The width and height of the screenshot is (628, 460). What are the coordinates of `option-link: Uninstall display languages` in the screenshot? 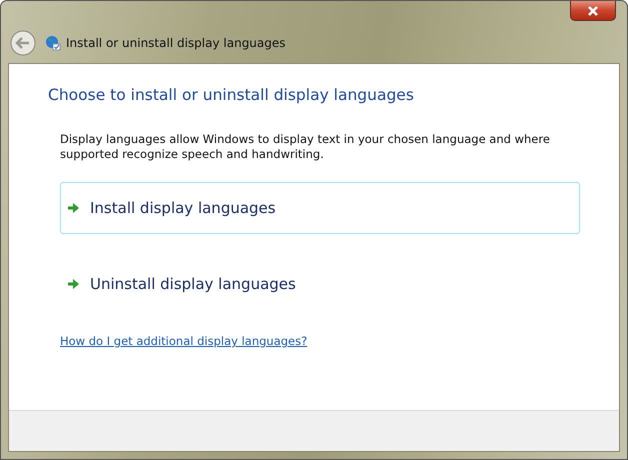 It's located at (320, 284).